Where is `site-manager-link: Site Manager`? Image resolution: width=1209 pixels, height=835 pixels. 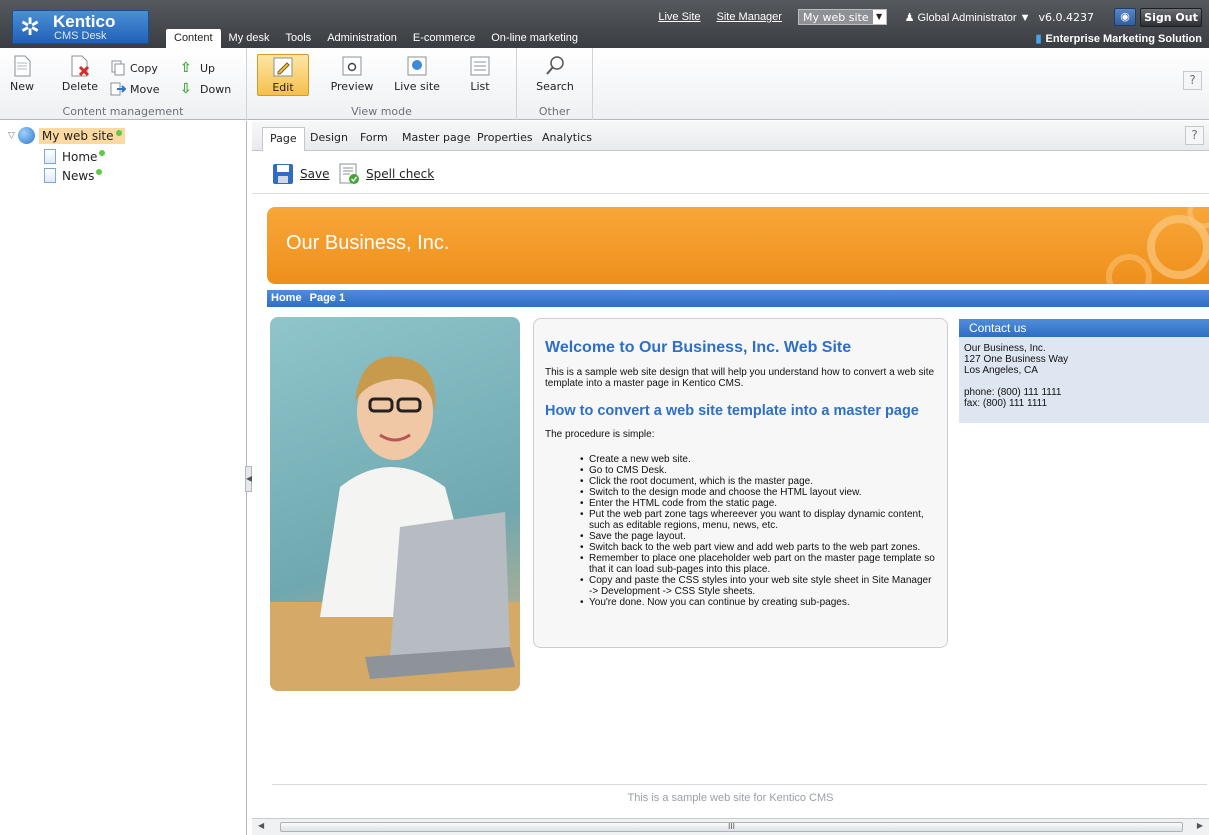
site-manager-link: Site Manager is located at coordinates (749, 17).